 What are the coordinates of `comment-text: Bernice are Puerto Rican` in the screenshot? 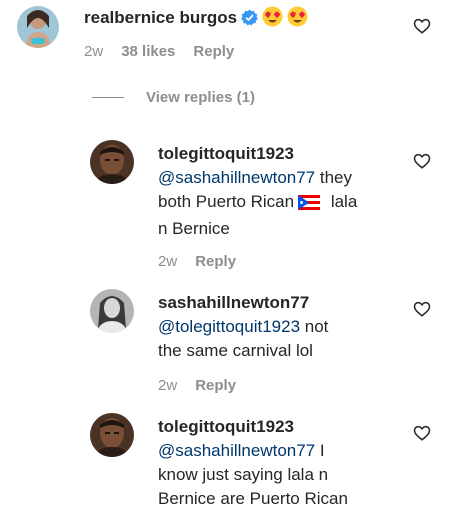 It's located at (253, 498).